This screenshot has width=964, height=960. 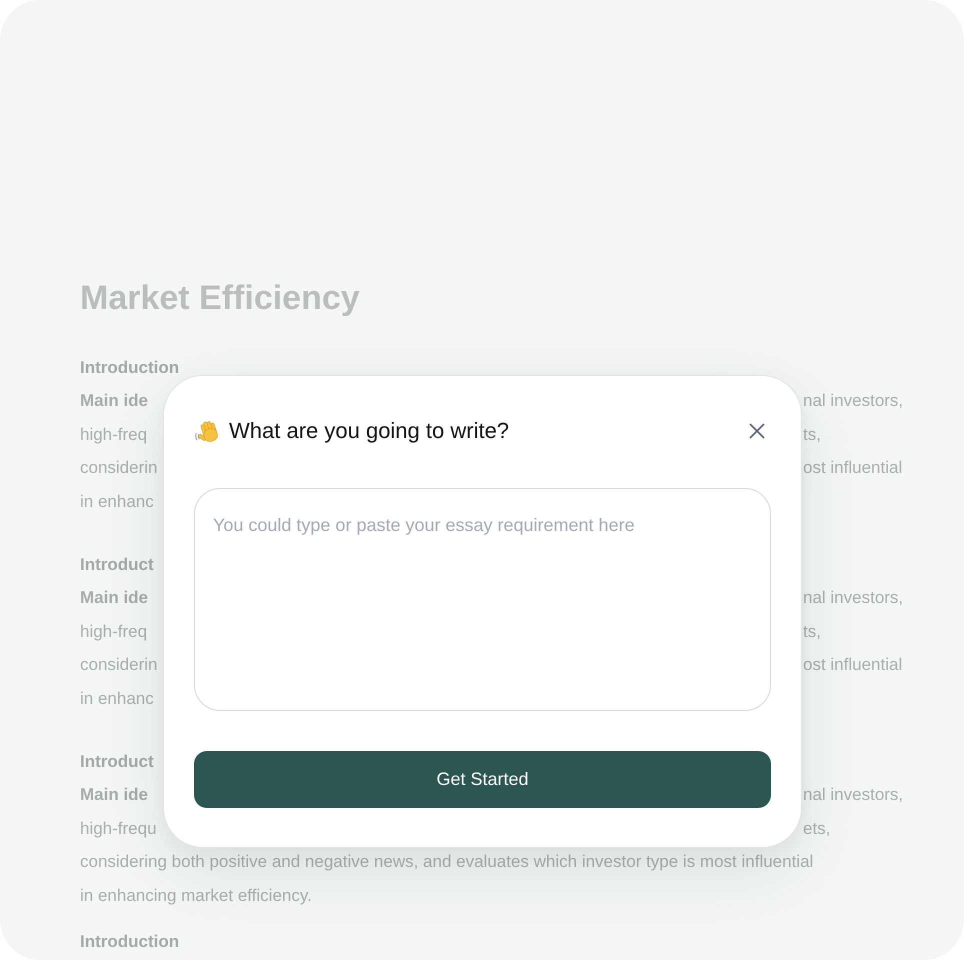 I want to click on paragraph-text: in enhancing market efficiency., so click(x=196, y=895).